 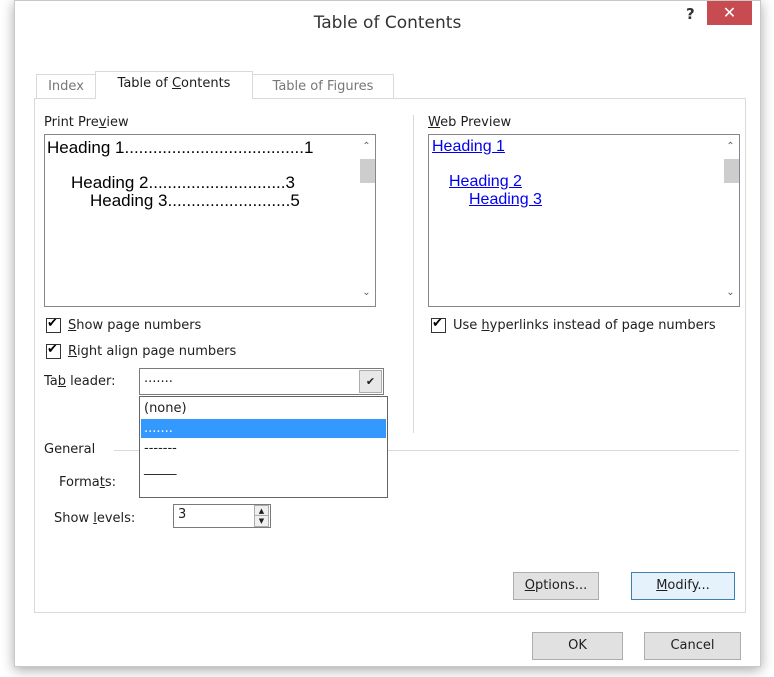 What do you see at coordinates (434, 122) in the screenshot?
I see `label-accel: W` at bounding box center [434, 122].